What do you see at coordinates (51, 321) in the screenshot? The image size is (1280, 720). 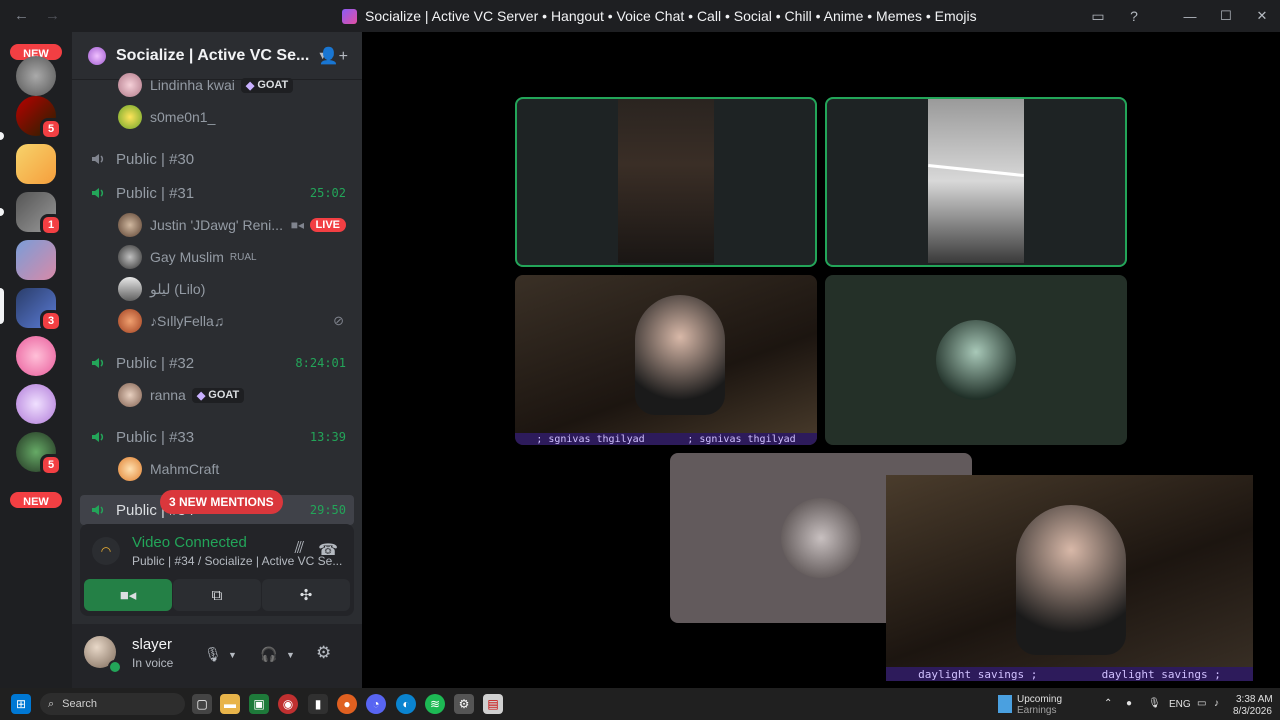 I see `mention-badge: 3` at bounding box center [51, 321].